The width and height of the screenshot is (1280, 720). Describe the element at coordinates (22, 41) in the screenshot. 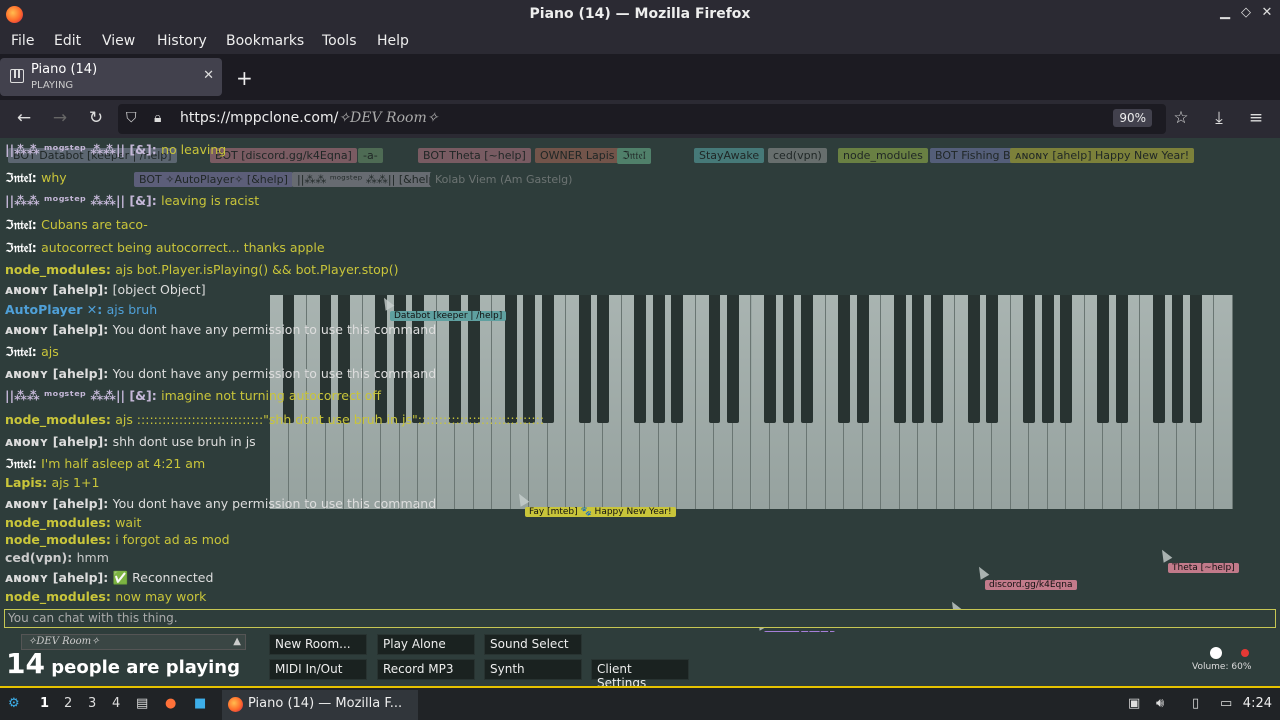

I see `menu-file: File` at that location.